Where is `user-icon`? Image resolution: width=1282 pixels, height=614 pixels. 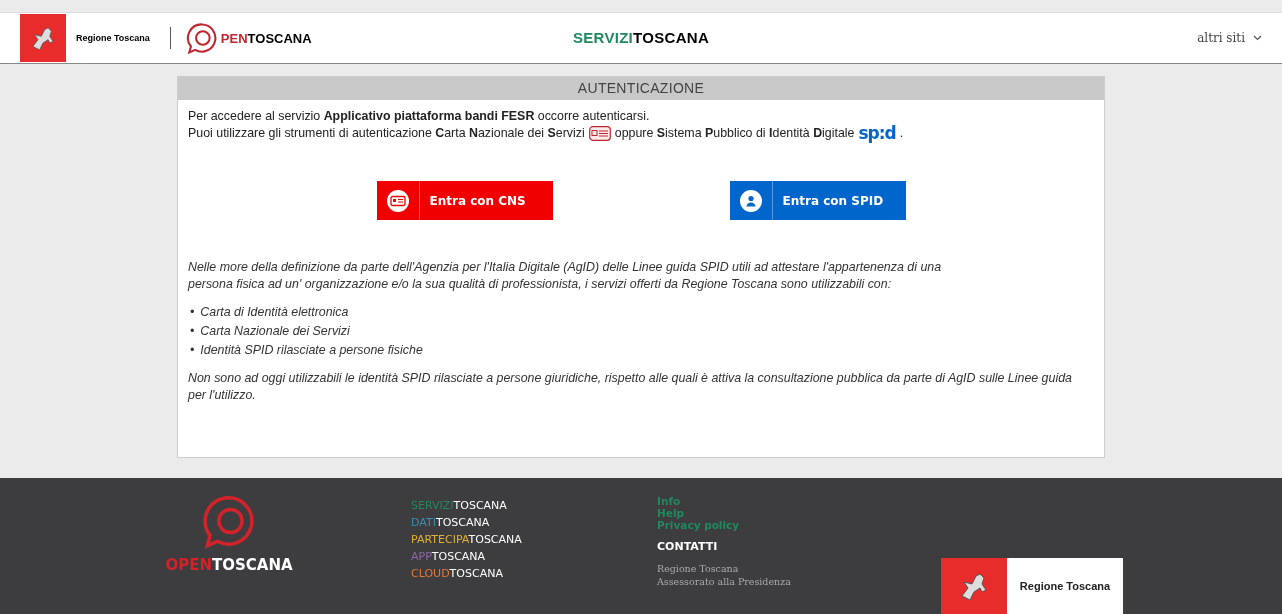 user-icon is located at coordinates (750, 200).